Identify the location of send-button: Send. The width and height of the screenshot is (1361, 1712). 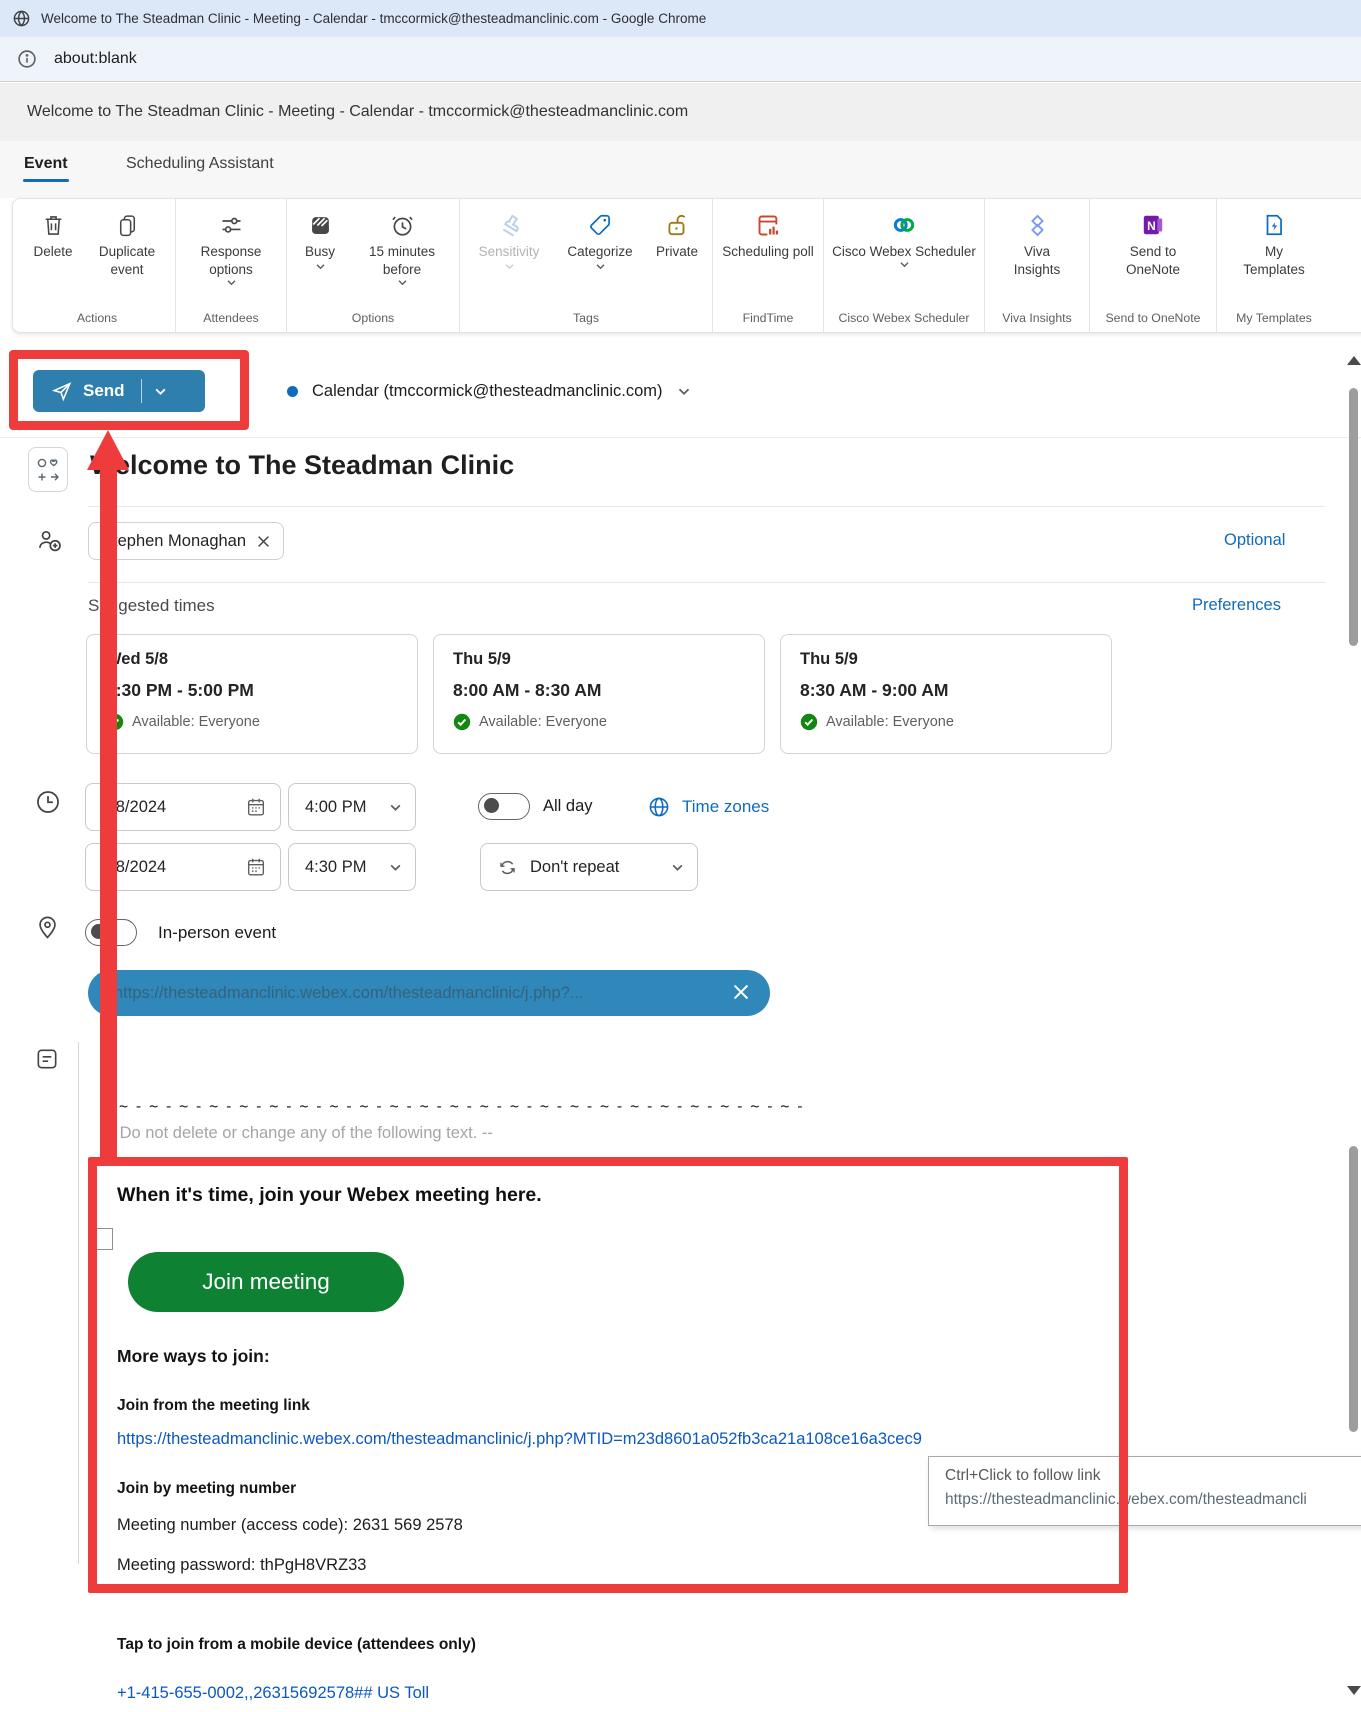
(119, 391).